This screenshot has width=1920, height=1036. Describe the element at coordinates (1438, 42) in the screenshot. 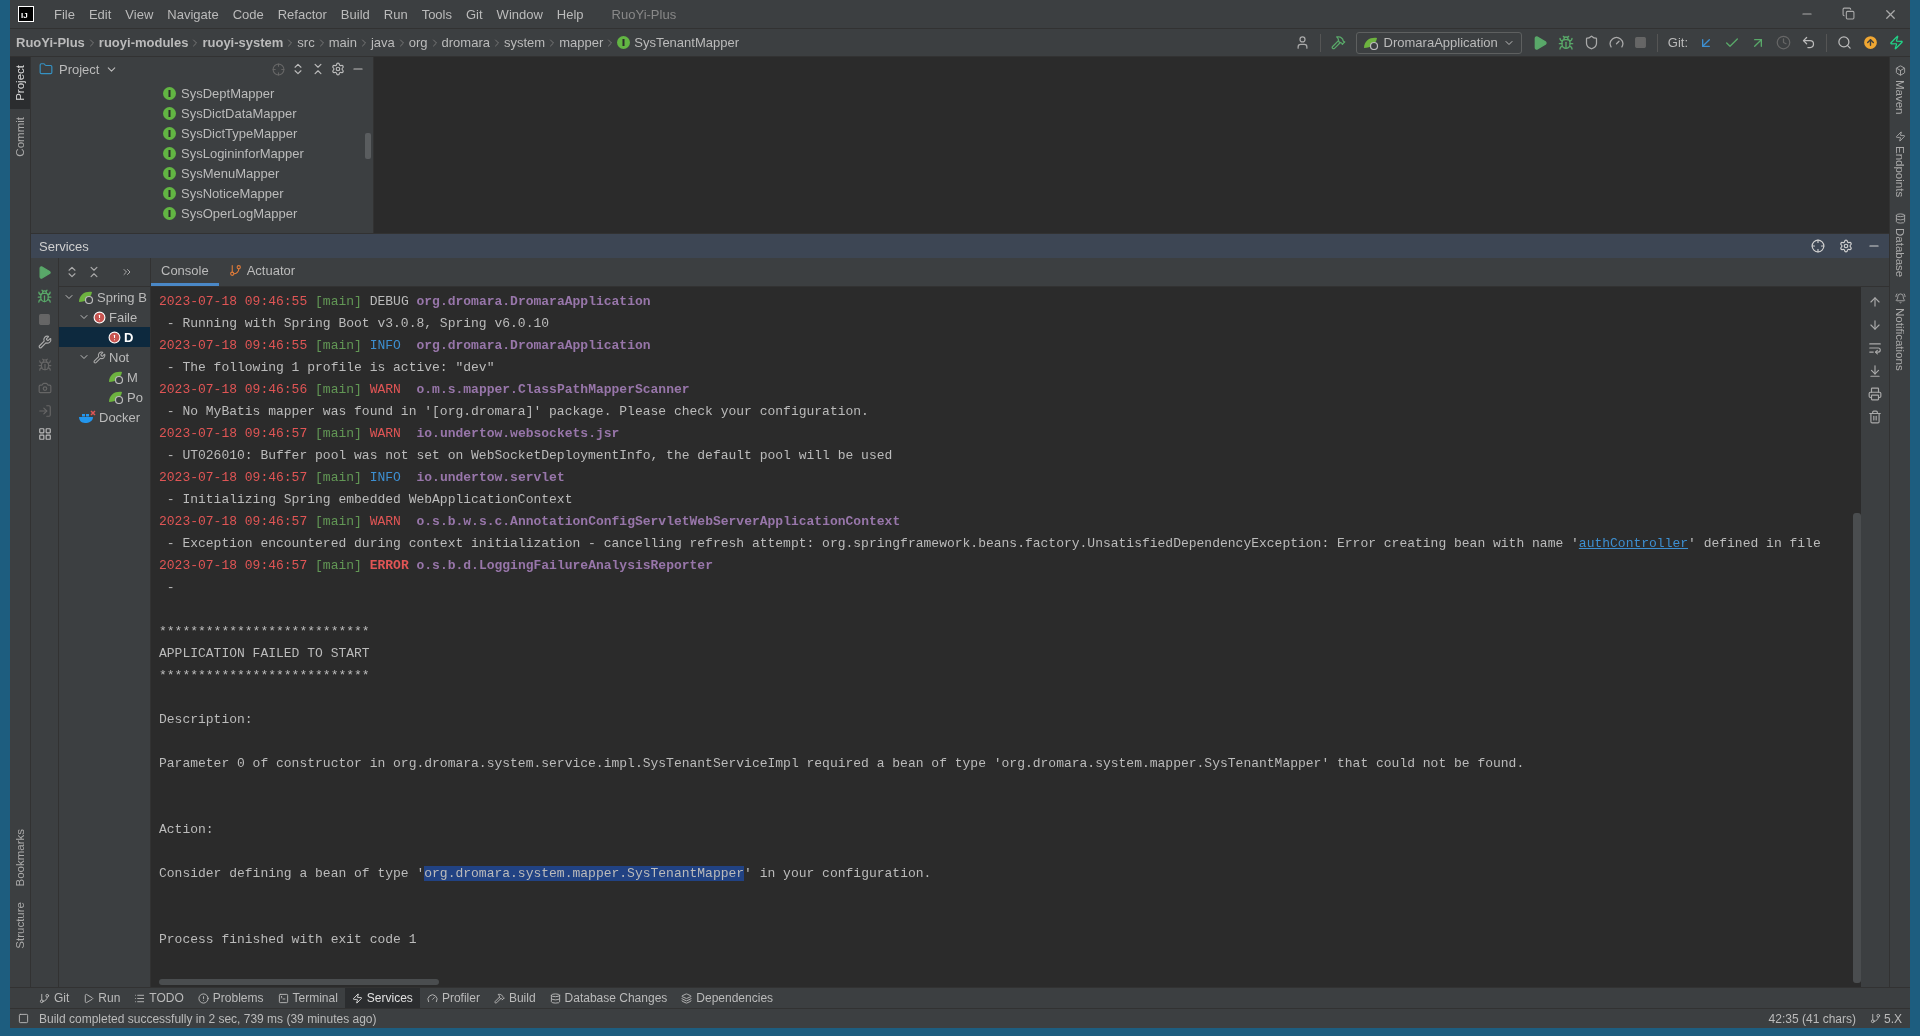

I see `run-configuration-select: DromaraApplication` at that location.